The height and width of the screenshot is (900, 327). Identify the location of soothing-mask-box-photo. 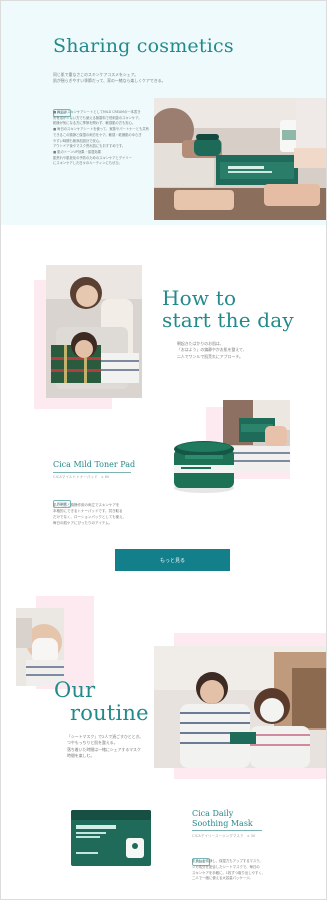
(111, 838).